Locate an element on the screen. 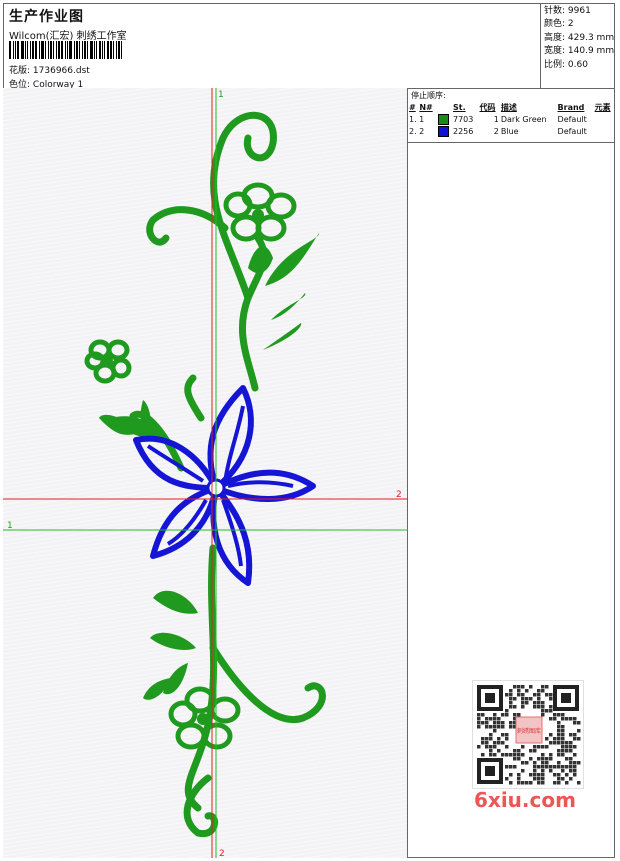  axis-label-h-left: 1 is located at coordinates (10, 526).